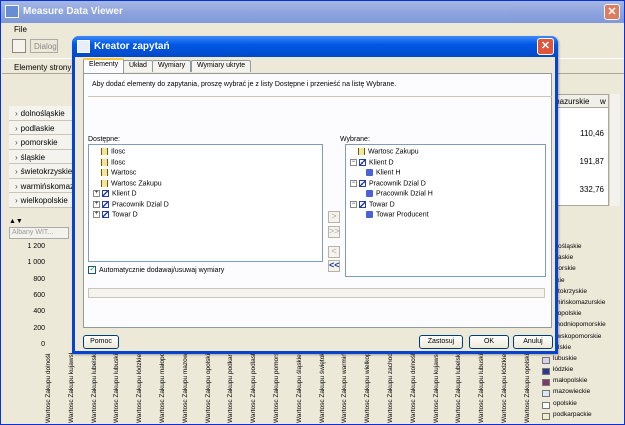 This screenshot has height=425, width=625. What do you see at coordinates (582, 360) in the screenshot?
I see `legend-item: lubuskie` at bounding box center [582, 360].